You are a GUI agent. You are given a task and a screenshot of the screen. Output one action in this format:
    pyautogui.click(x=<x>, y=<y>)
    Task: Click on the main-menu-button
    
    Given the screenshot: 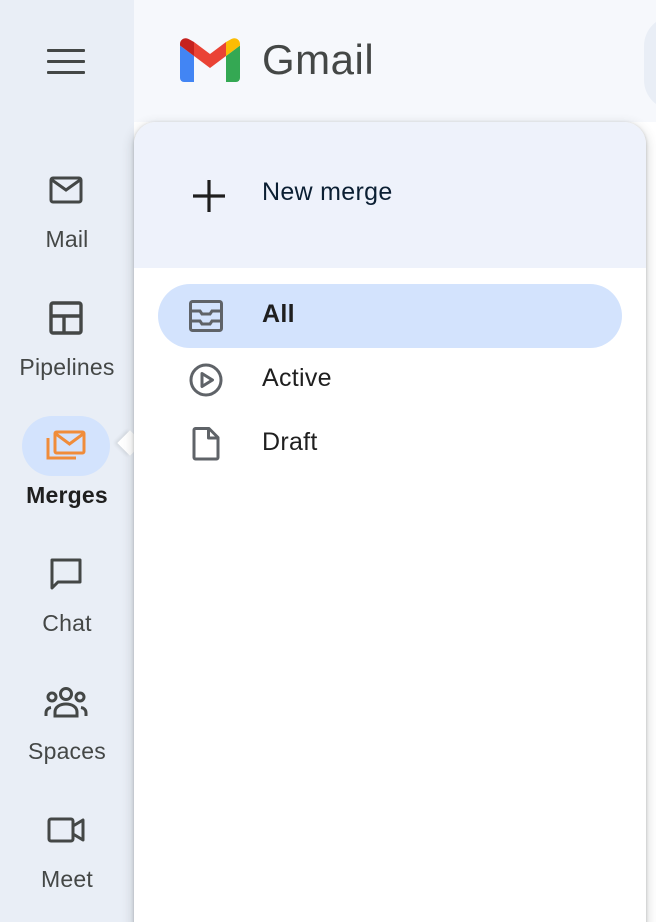 What is the action you would take?
    pyautogui.click(x=66, y=62)
    